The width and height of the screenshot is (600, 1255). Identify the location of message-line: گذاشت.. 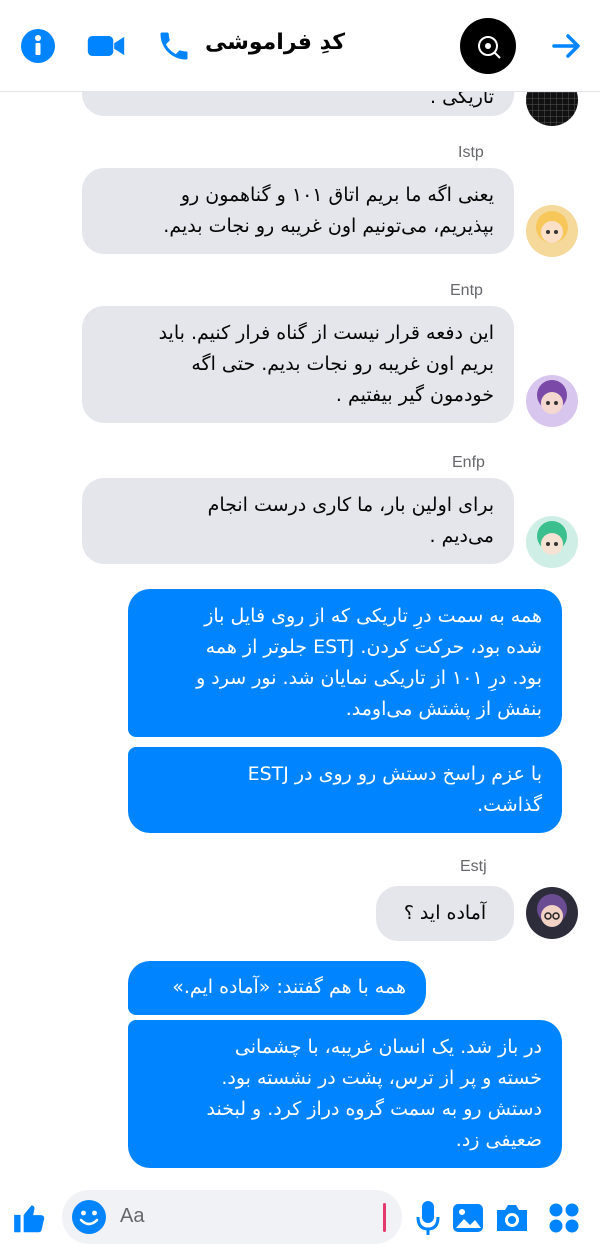
(509, 805).